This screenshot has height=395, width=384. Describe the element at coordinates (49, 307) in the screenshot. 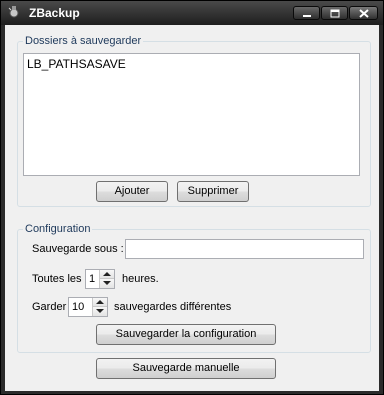

I see `keep-label: Garder` at that location.